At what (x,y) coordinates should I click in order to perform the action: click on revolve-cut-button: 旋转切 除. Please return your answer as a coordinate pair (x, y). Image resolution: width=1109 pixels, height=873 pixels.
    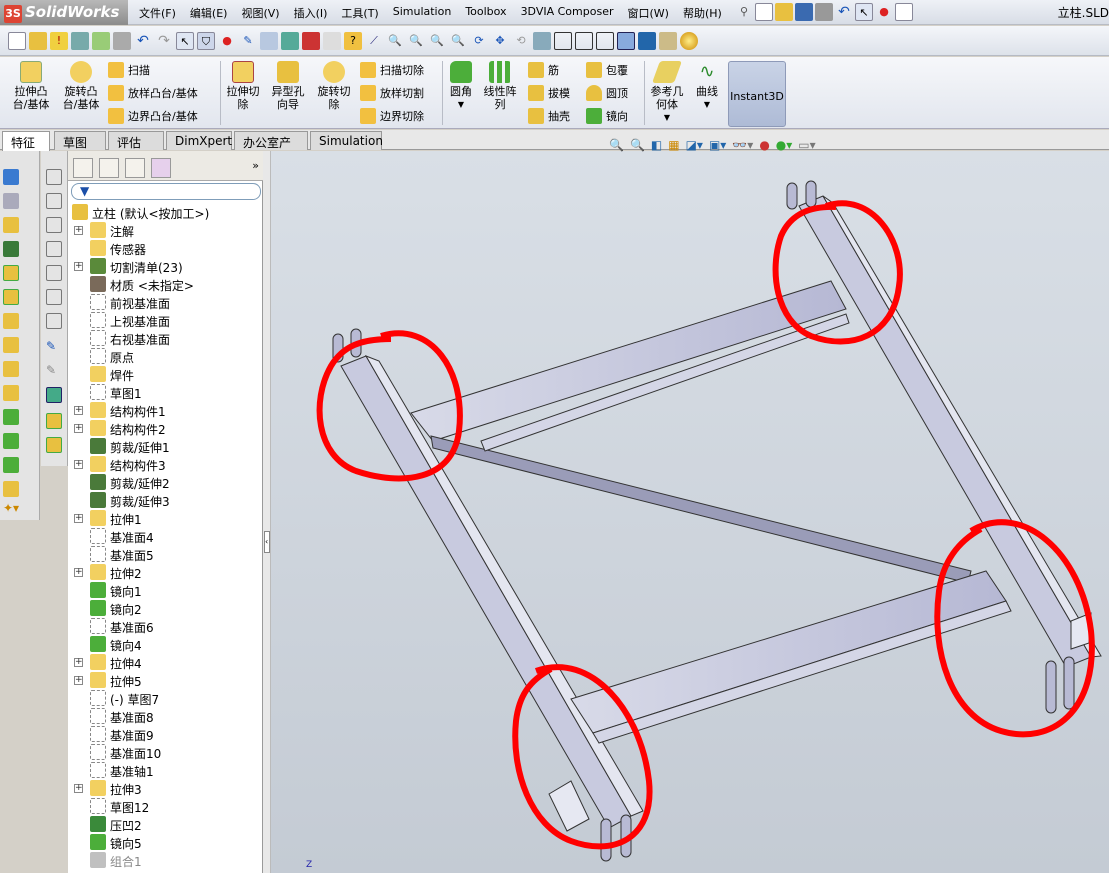
    Looking at the image, I should click on (334, 84).